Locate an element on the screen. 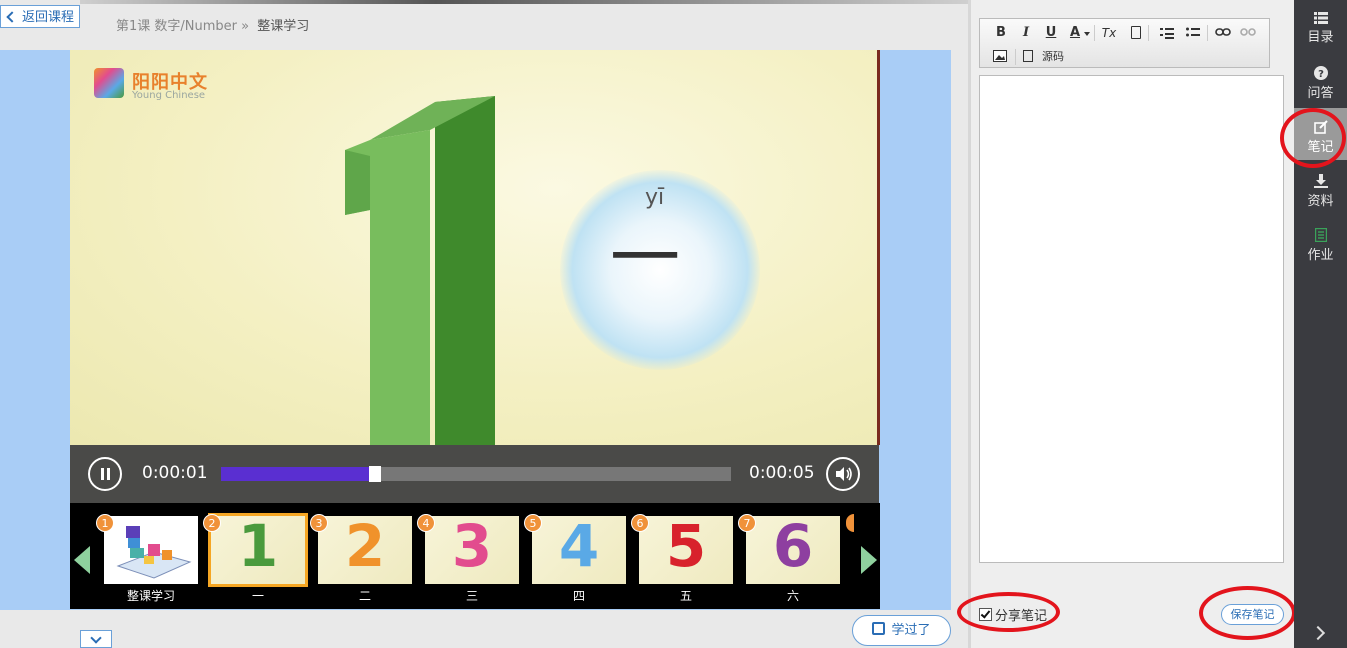 The image size is (1347, 648). chapter-thumbnail-glyph: 4 is located at coordinates (579, 548).